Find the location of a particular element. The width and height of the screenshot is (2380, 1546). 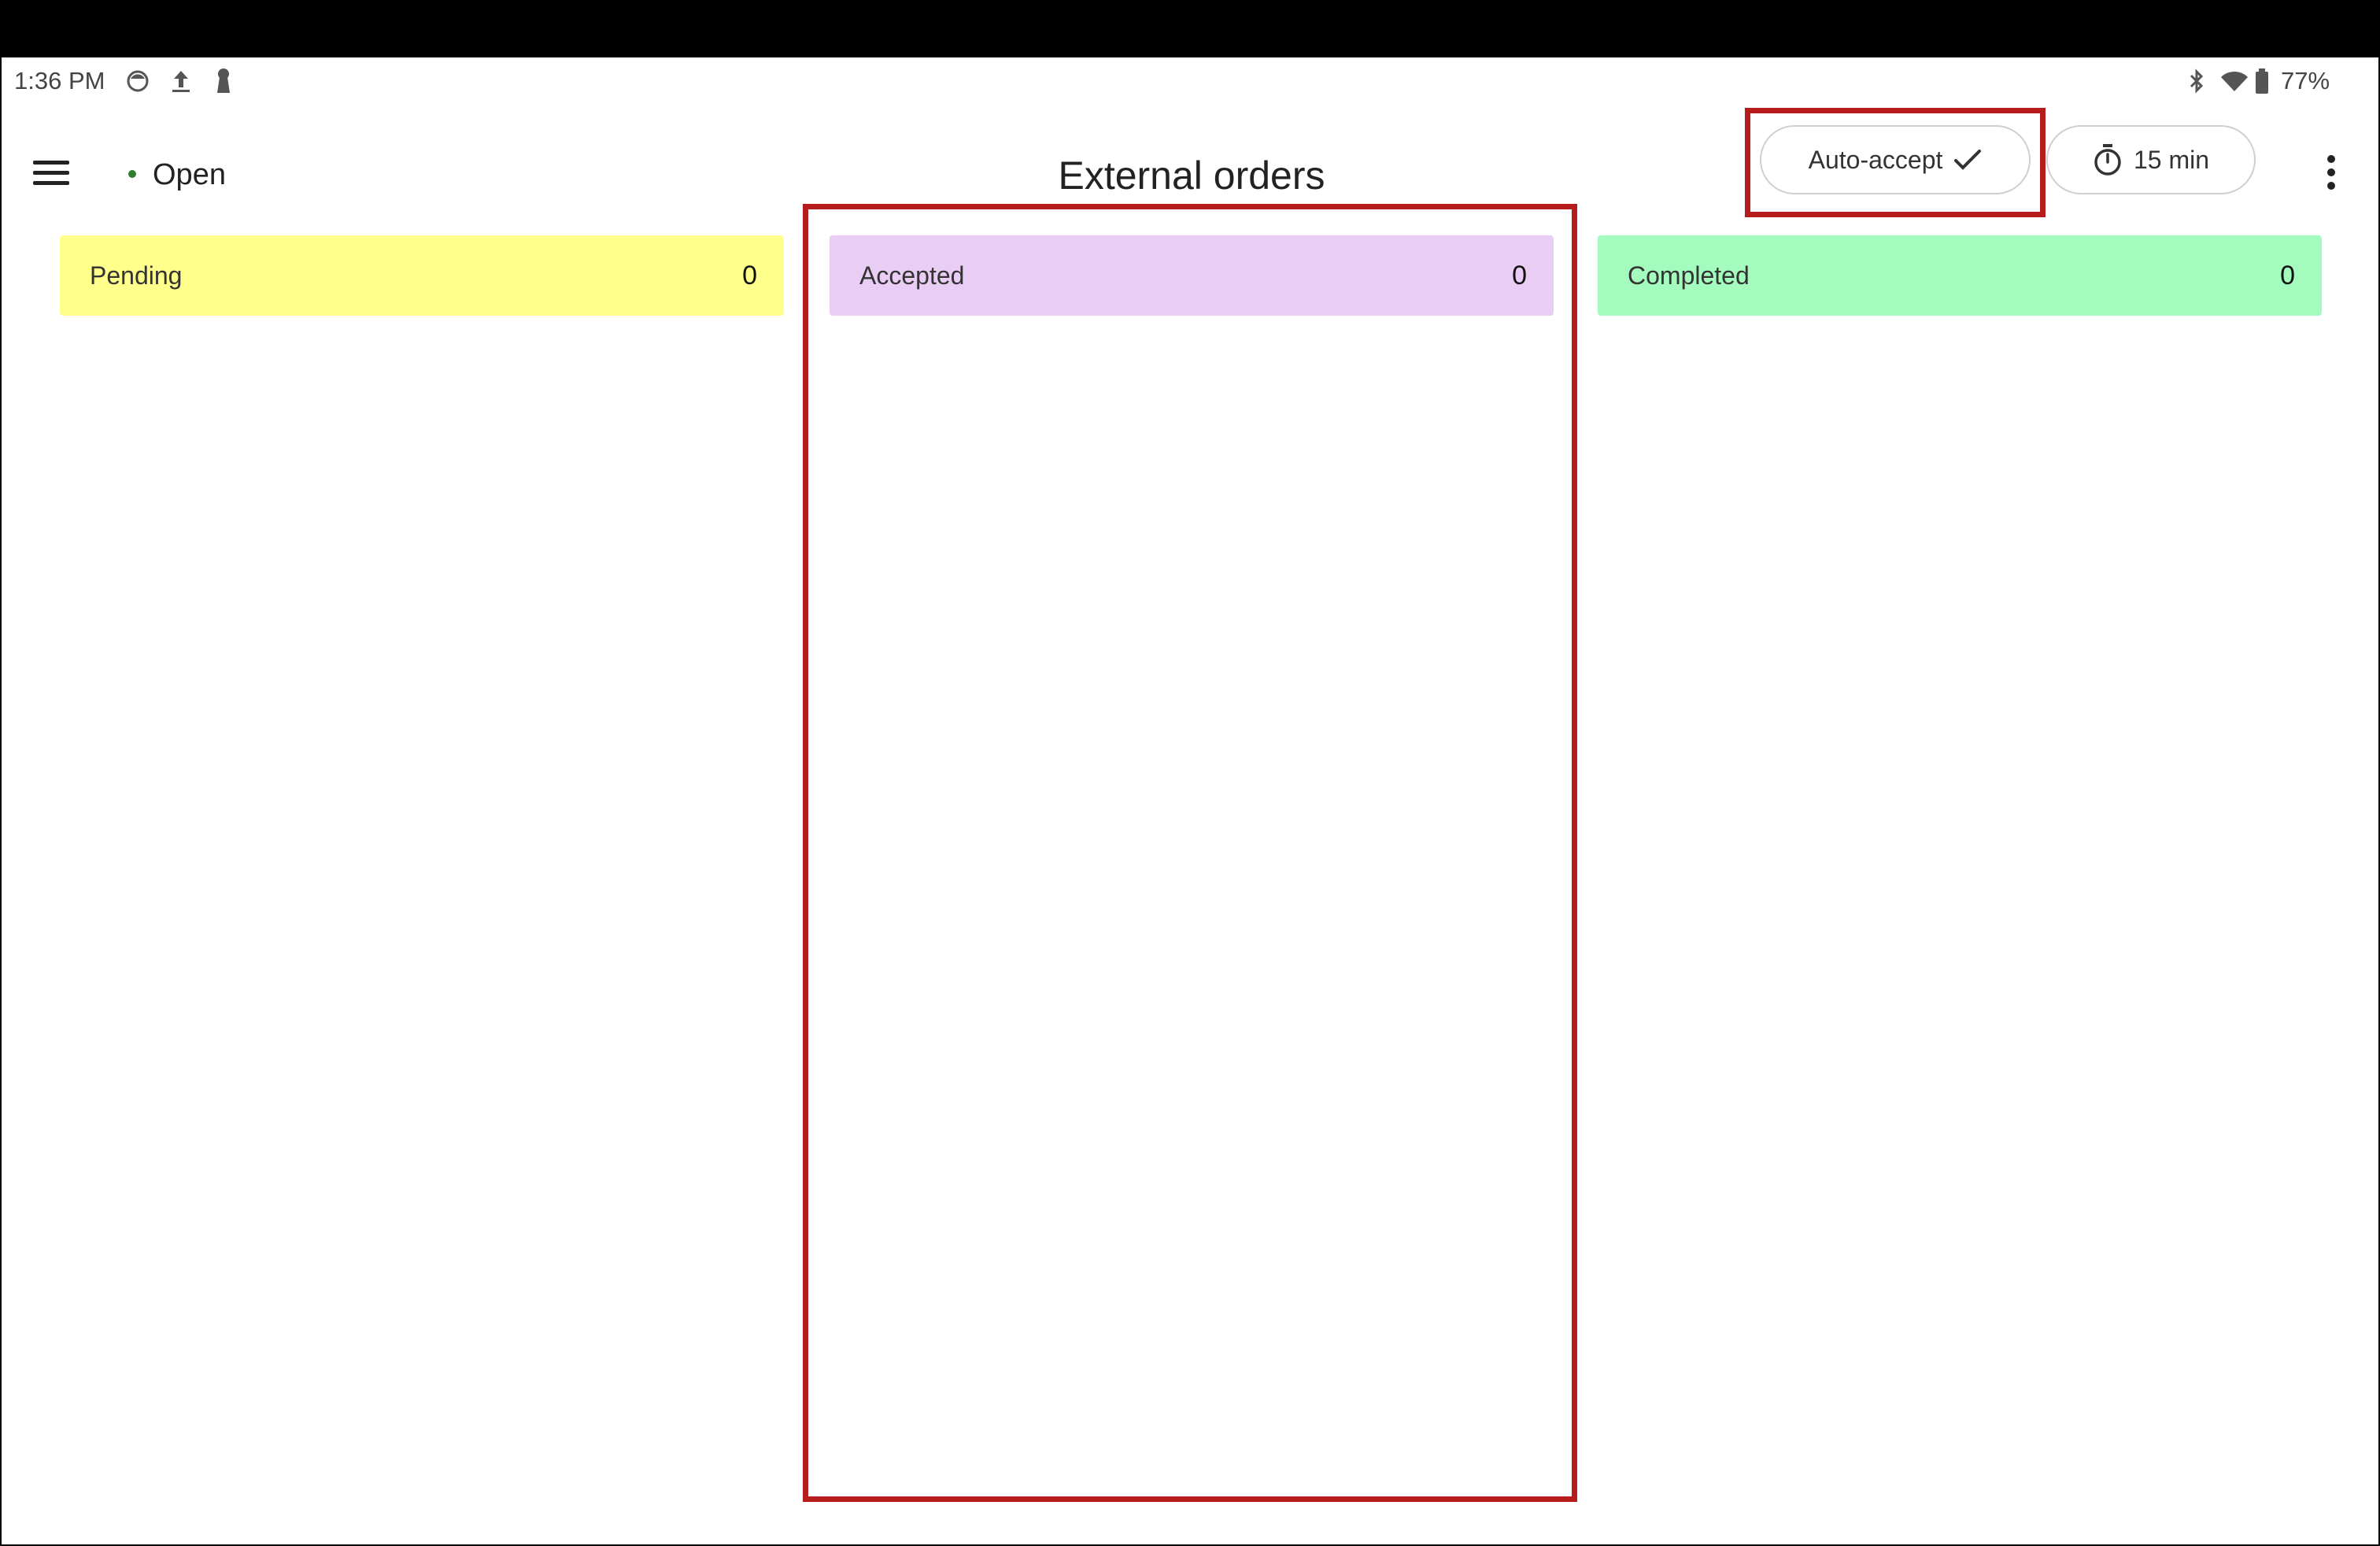

more-vertical-icon is located at coordinates (2331, 172).